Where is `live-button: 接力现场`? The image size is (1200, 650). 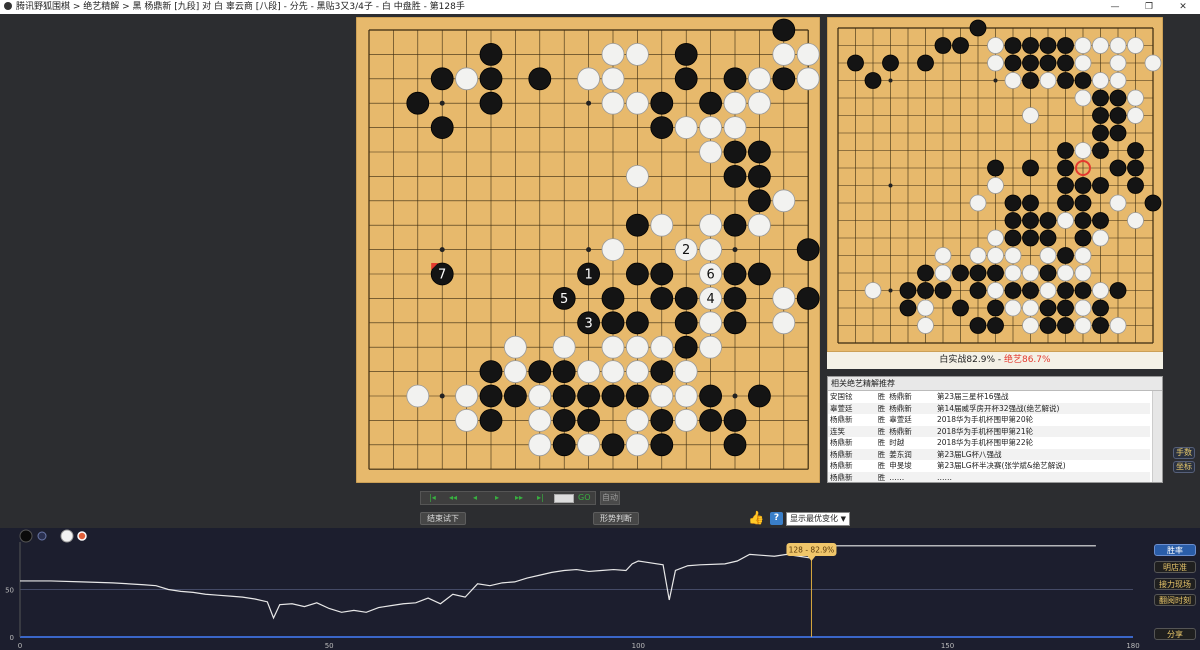
live-button: 接力现场 is located at coordinates (1175, 584).